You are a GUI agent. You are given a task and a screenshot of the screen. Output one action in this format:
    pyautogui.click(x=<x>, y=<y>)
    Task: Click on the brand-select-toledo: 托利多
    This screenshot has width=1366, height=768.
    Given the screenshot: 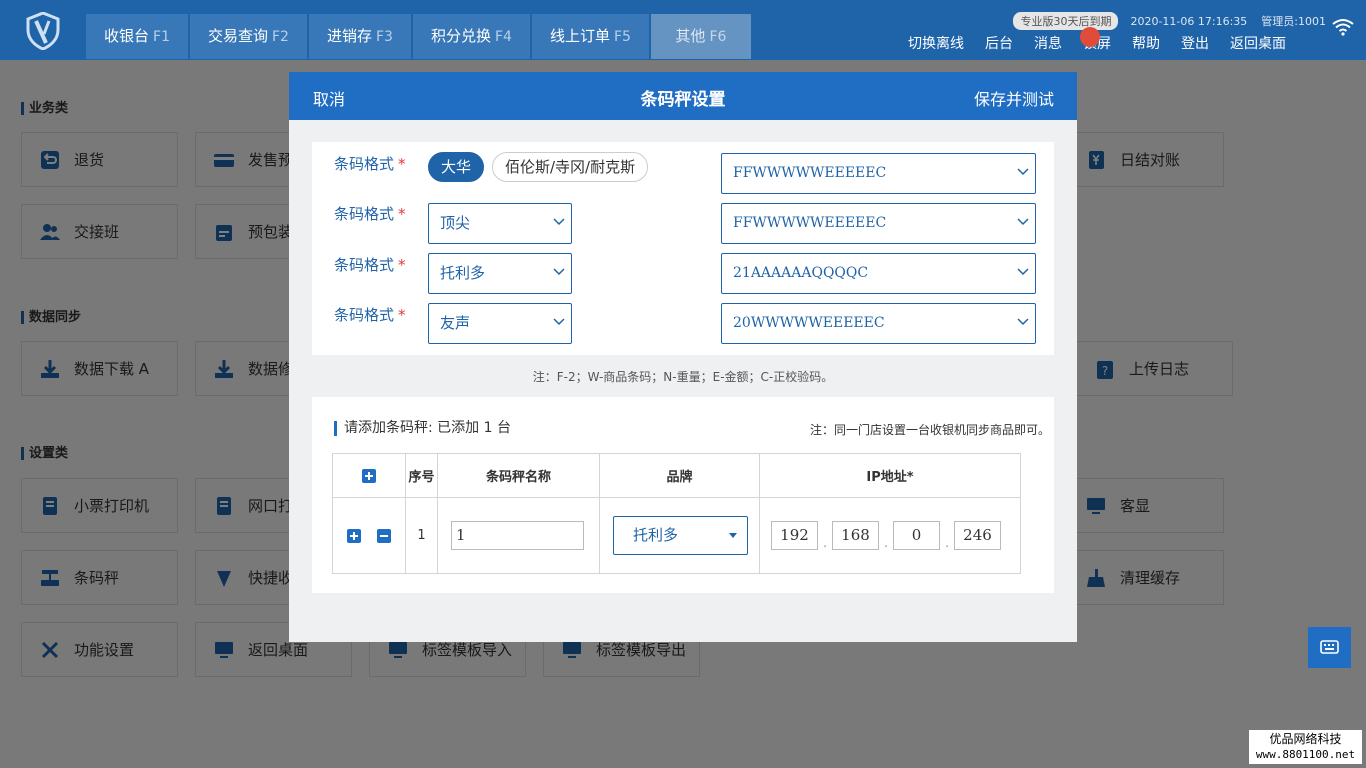 What is the action you would take?
    pyautogui.click(x=500, y=273)
    